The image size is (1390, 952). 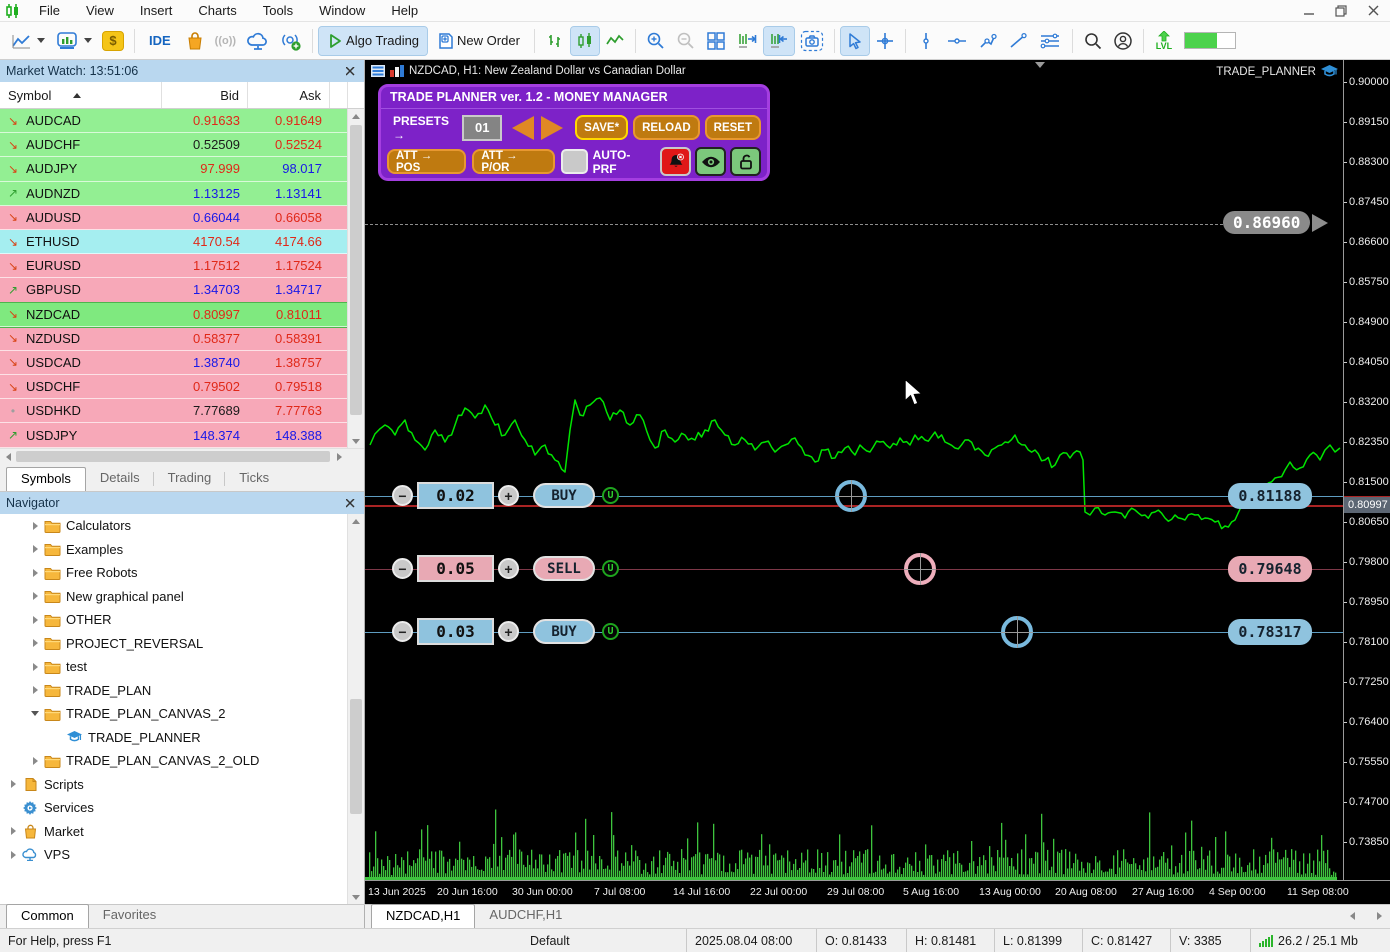 I want to click on chart-tab-scroll-arrows, so click(x=1366, y=916).